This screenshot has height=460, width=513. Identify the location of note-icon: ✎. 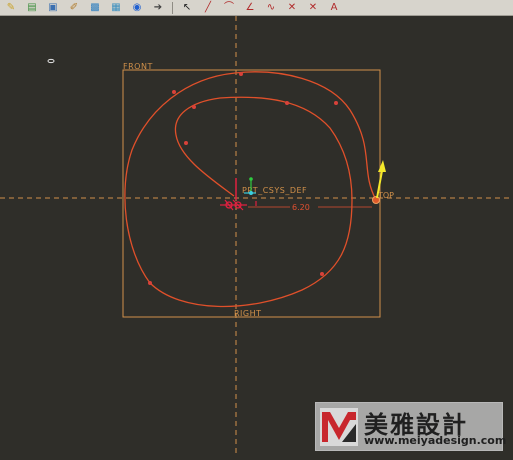
(11, 8).